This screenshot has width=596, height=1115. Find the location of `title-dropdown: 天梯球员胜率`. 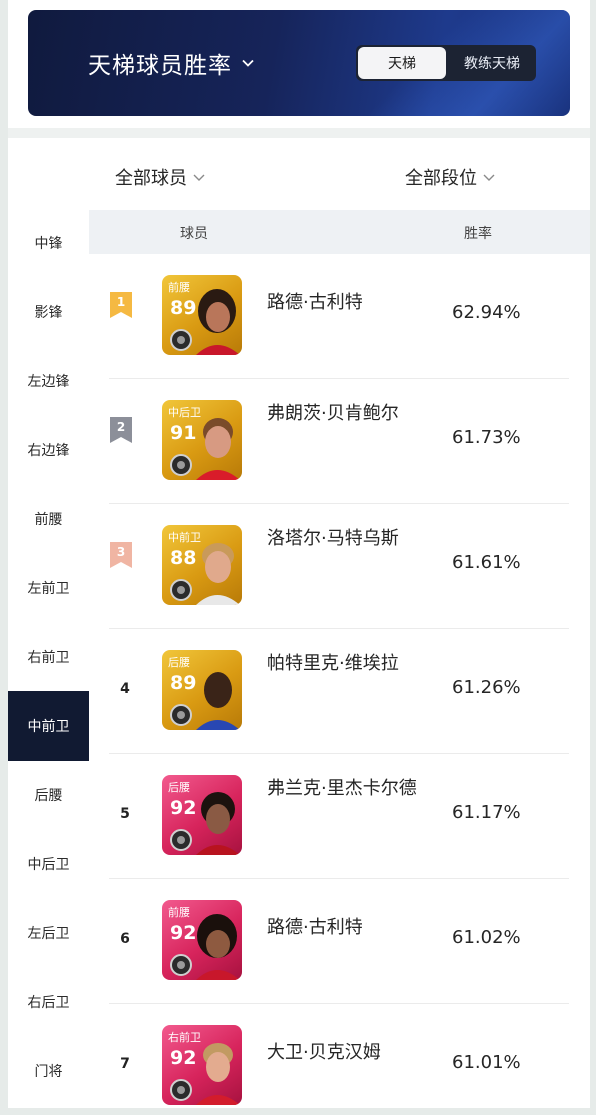

title-dropdown: 天梯球员胜率 is located at coordinates (171, 63).